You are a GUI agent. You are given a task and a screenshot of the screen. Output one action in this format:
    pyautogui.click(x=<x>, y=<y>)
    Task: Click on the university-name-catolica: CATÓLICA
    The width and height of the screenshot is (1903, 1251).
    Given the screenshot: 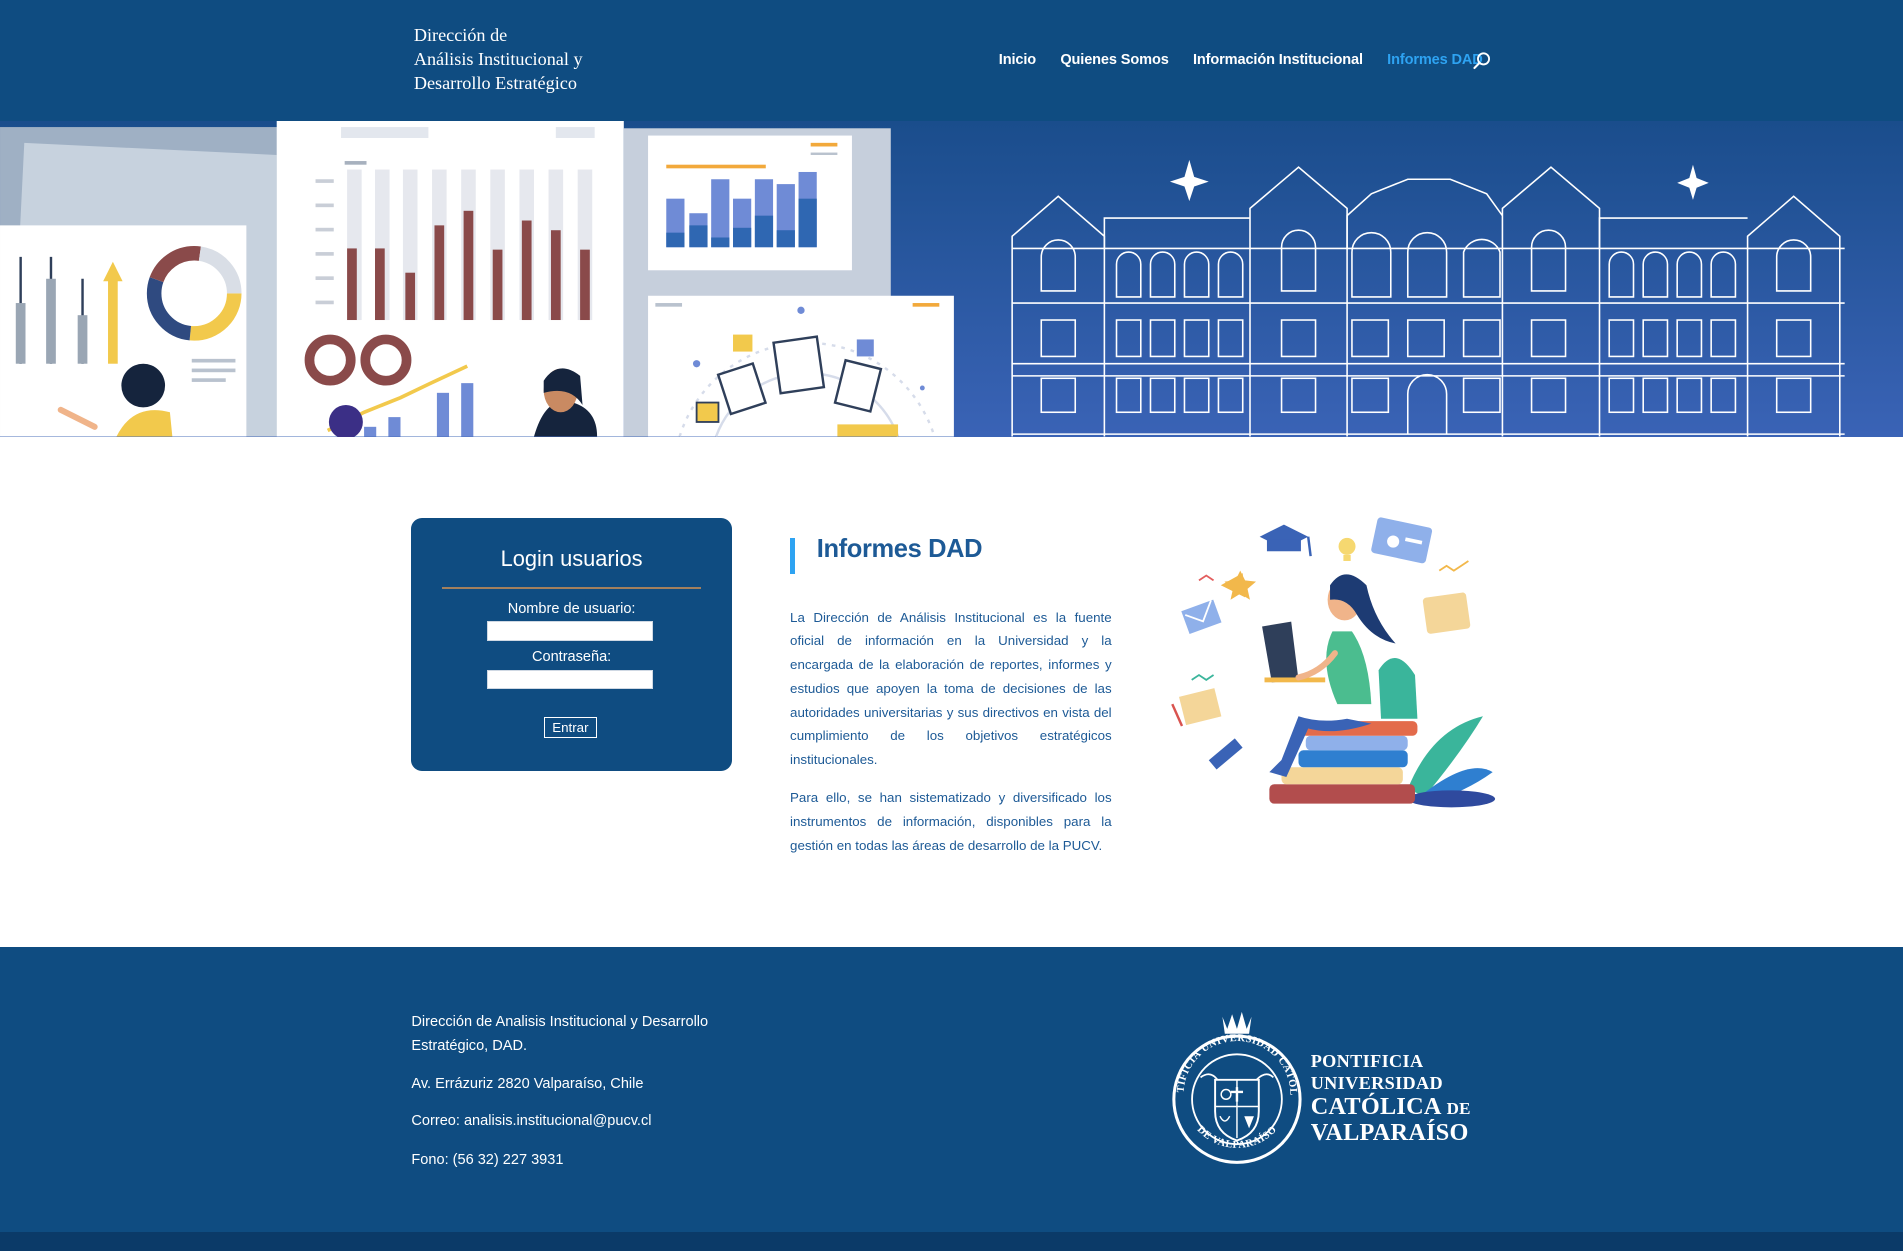 What is the action you would take?
    pyautogui.click(x=1375, y=1107)
    